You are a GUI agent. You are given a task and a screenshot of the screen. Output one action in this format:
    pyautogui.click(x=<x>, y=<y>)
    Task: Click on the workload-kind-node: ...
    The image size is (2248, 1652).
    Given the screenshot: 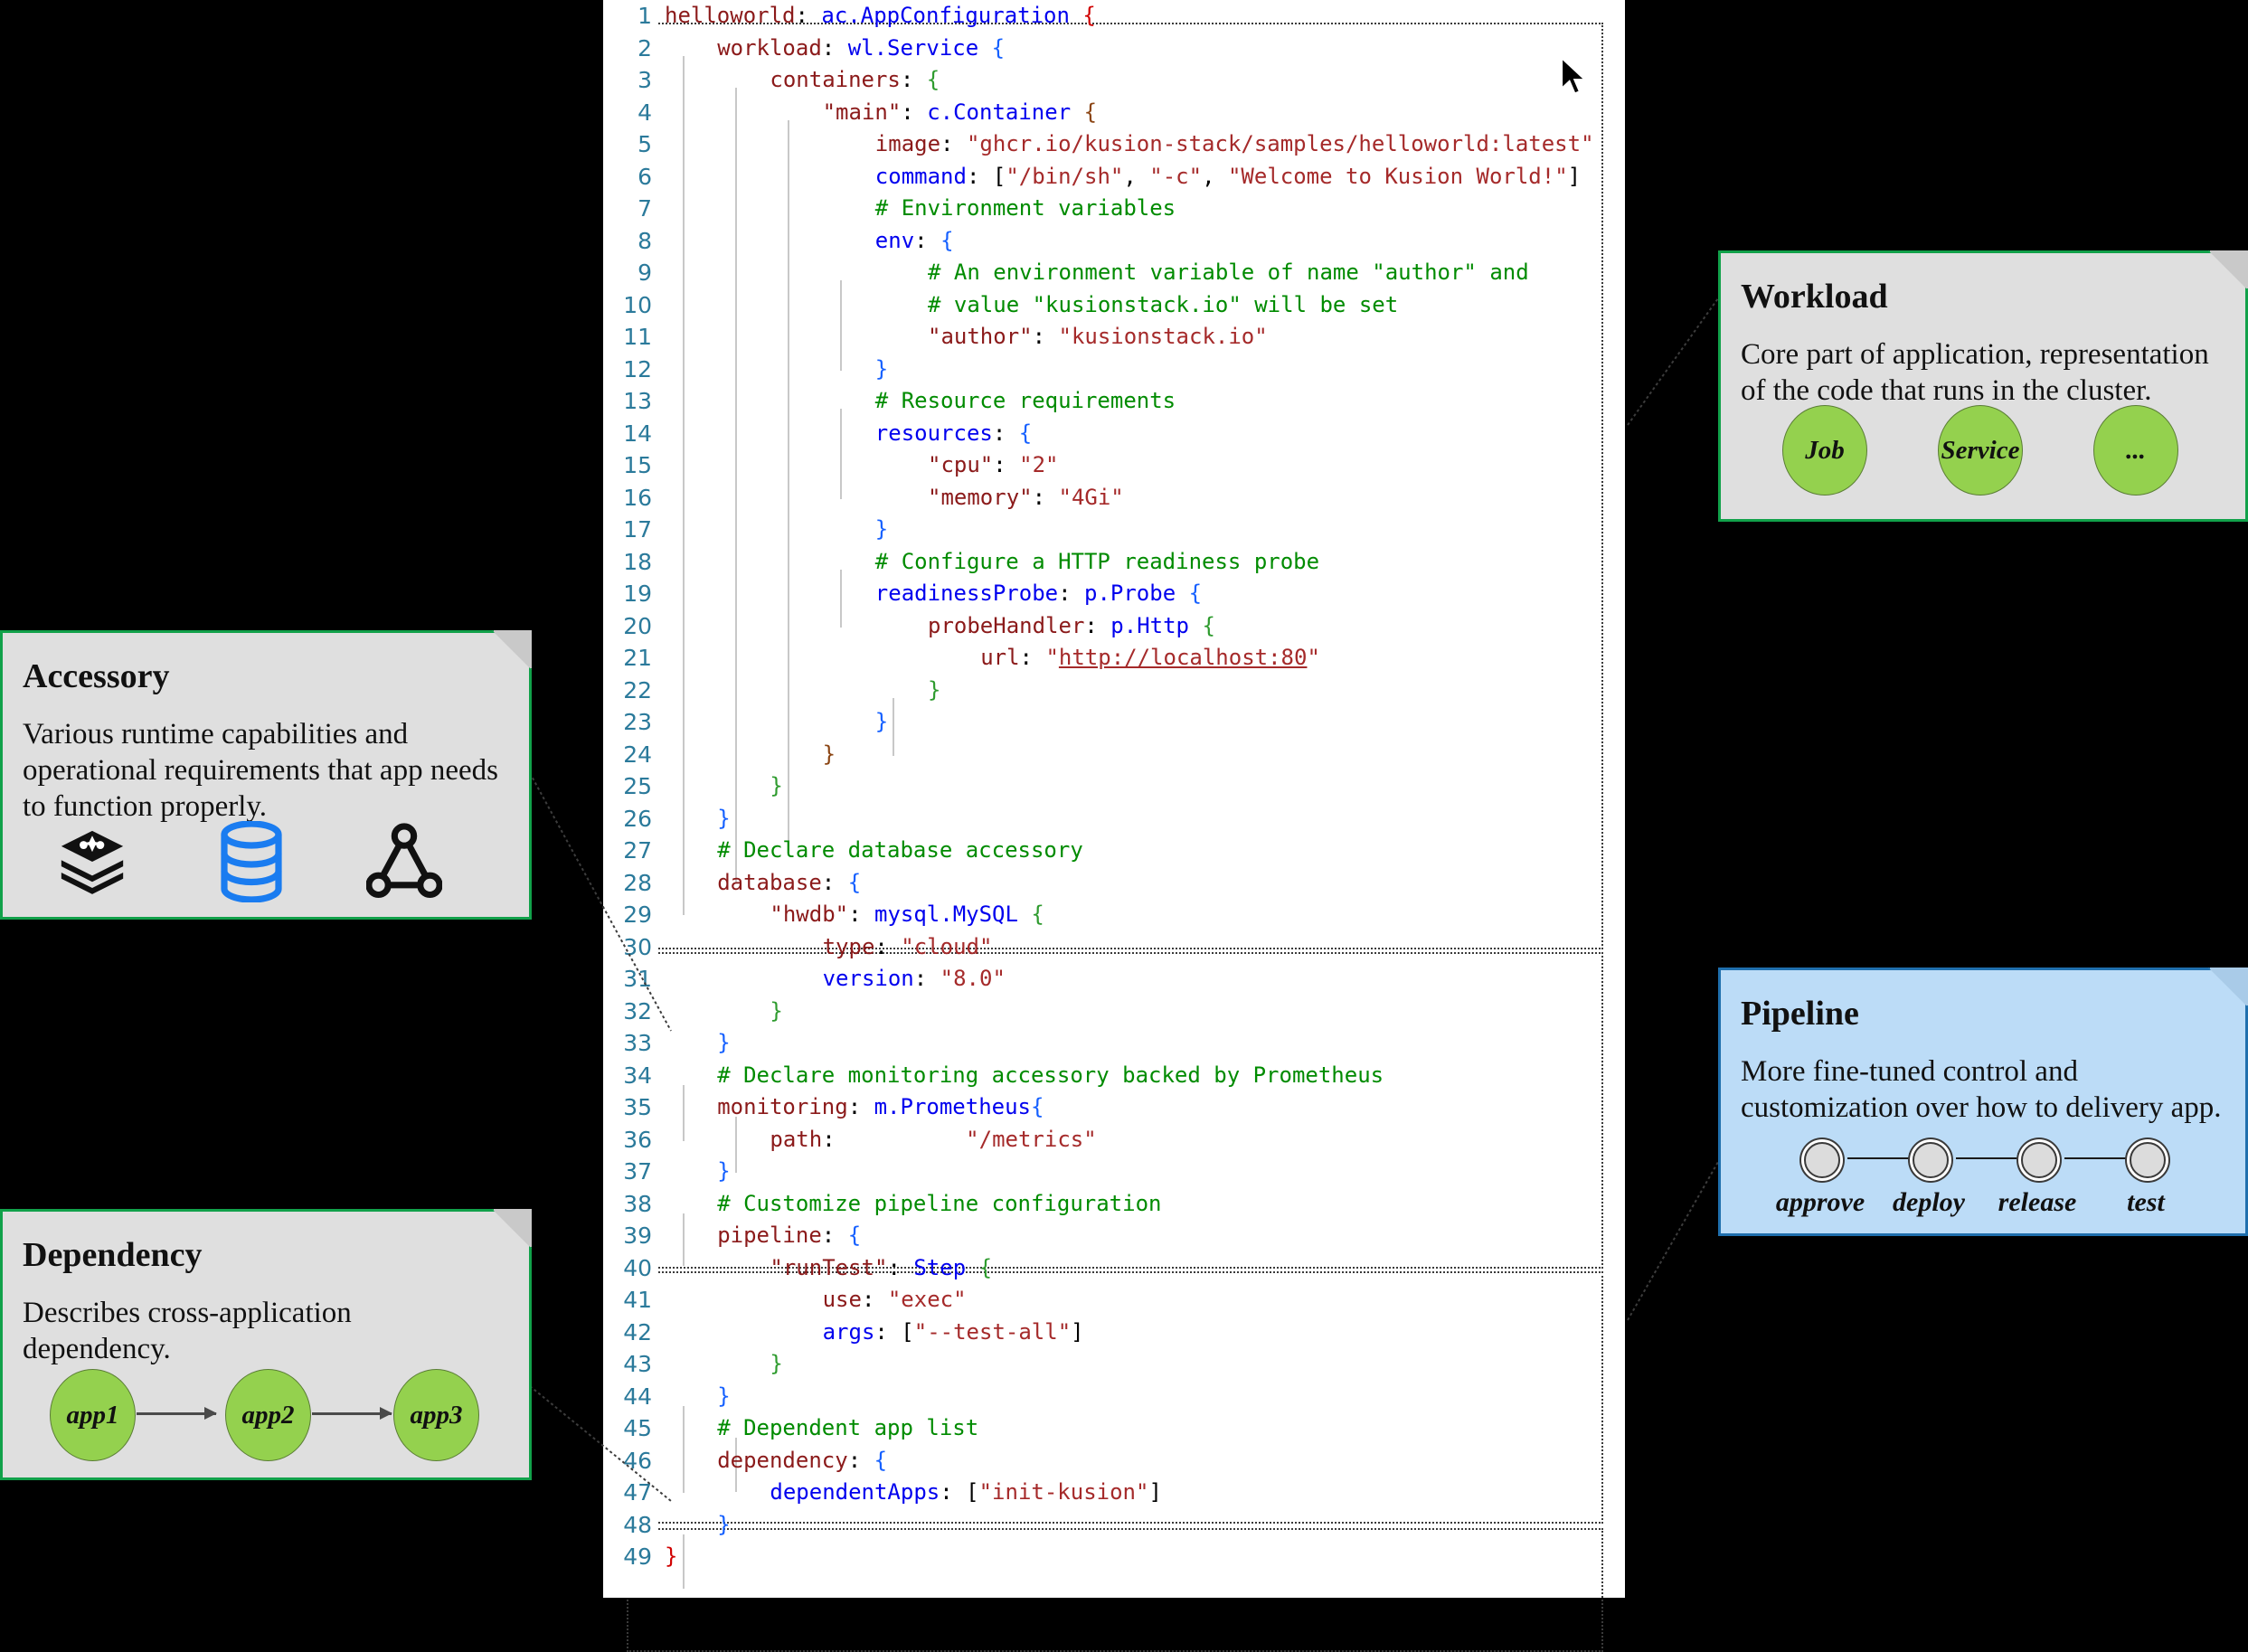 What is the action you would take?
    pyautogui.click(x=2135, y=450)
    